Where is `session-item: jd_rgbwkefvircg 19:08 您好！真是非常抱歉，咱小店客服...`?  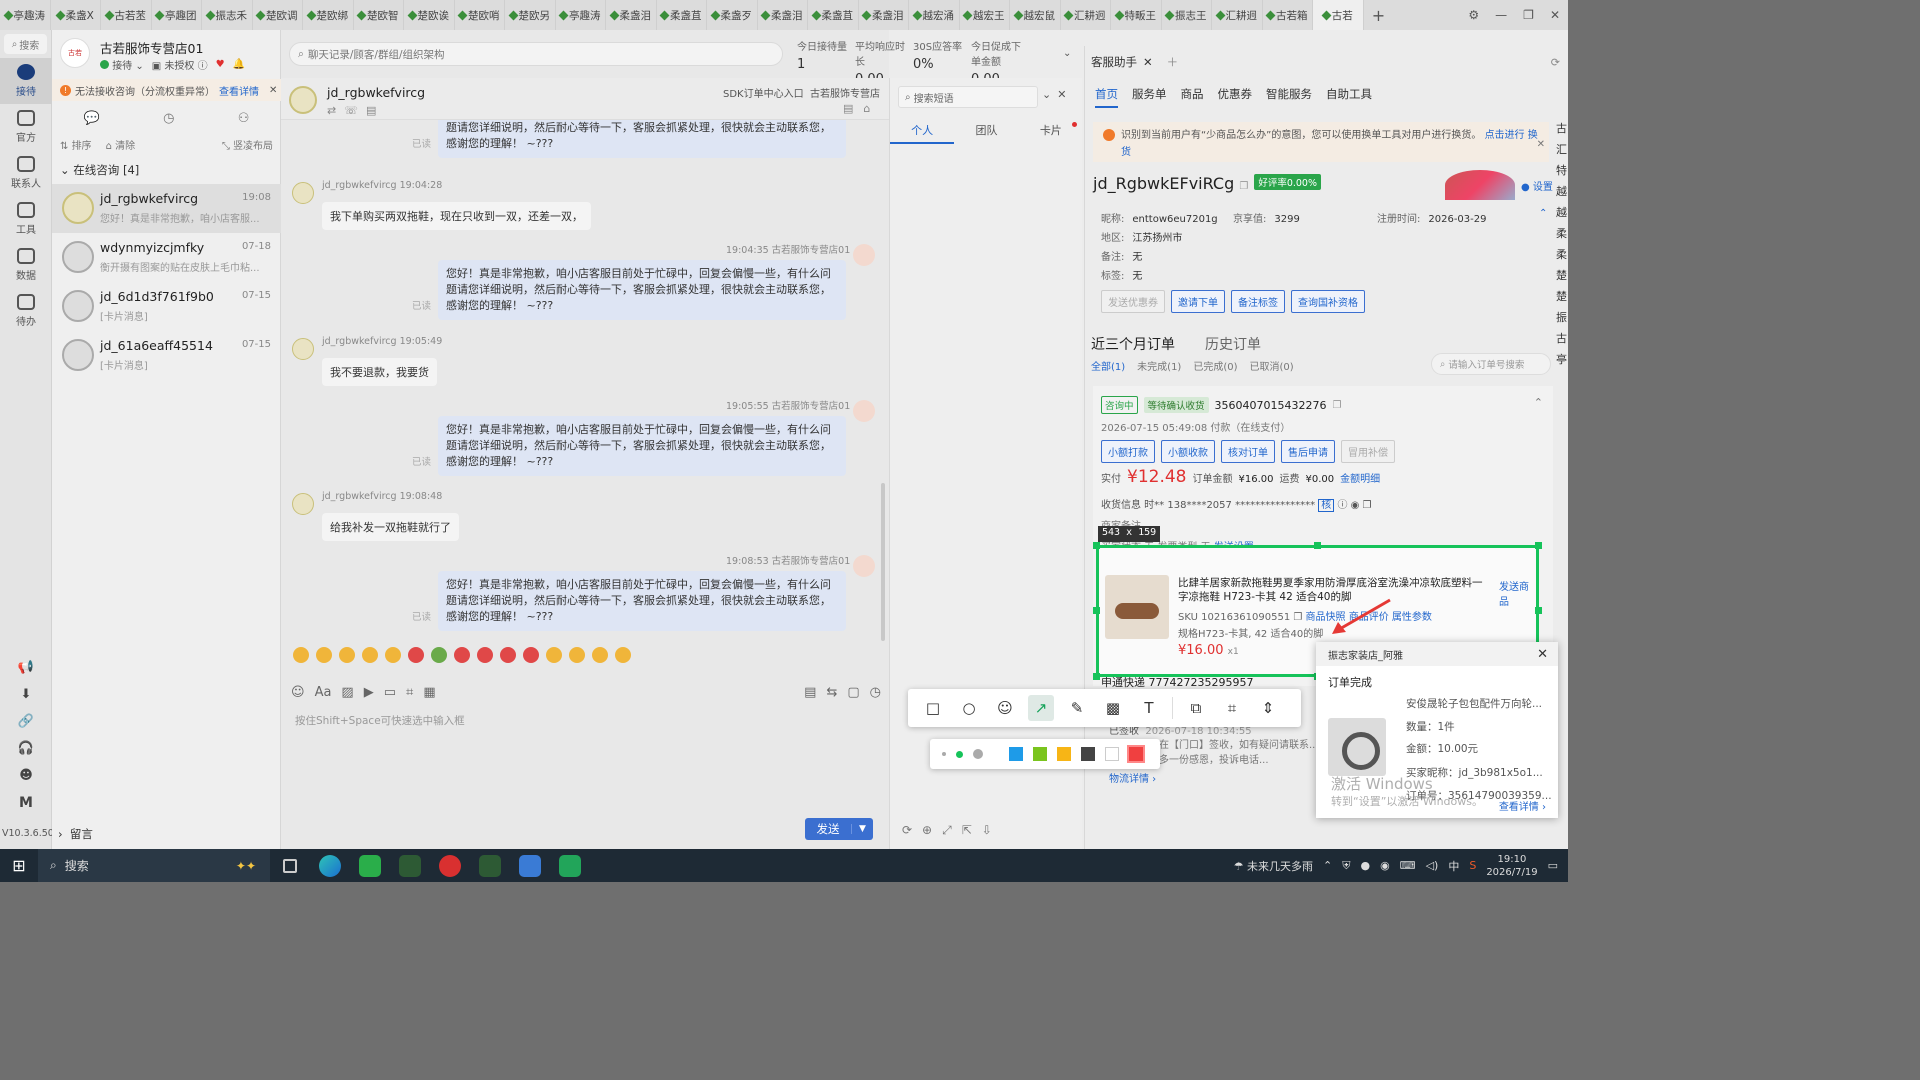
session-item: jd_rgbwkefvircg 19:08 您好！真是非常抱歉，咱小店客服... is located at coordinates (166, 208).